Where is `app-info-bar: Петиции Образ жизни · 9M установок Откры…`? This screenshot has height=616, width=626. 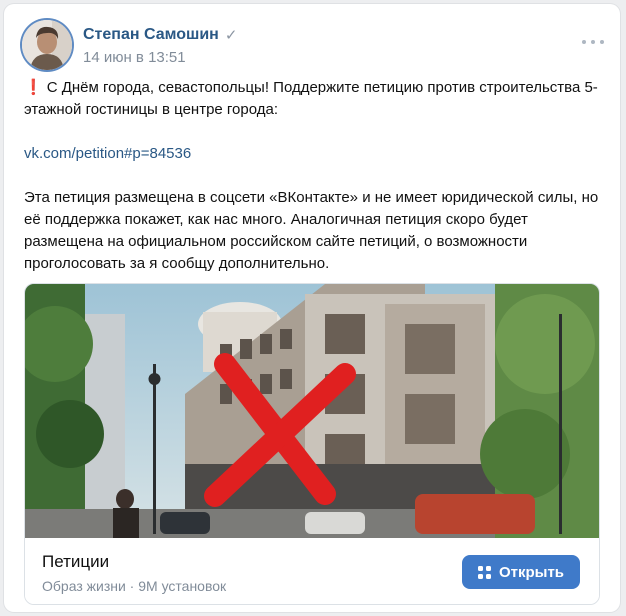
app-info-bar: Петиции Образ жизни · 9M установок Откры… is located at coordinates (312, 571).